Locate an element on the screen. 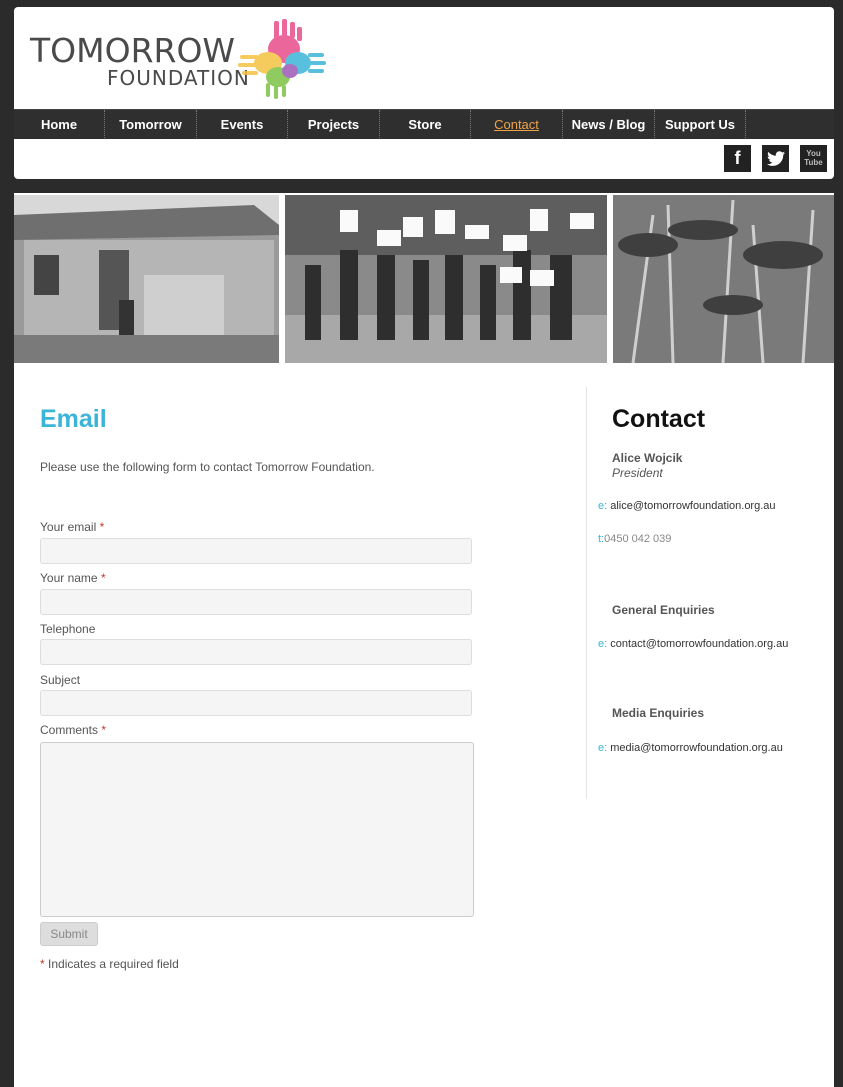  submit-button: Submit is located at coordinates (69, 934).